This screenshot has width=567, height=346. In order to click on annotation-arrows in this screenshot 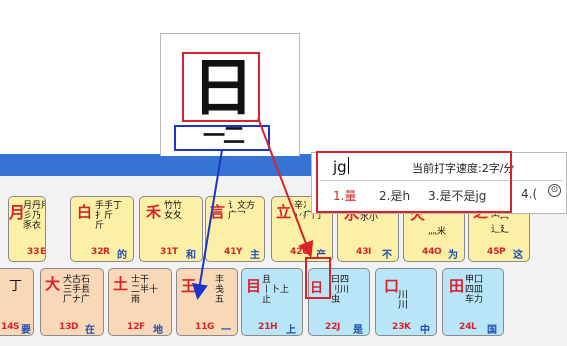, I will do `click(253, 208)`.